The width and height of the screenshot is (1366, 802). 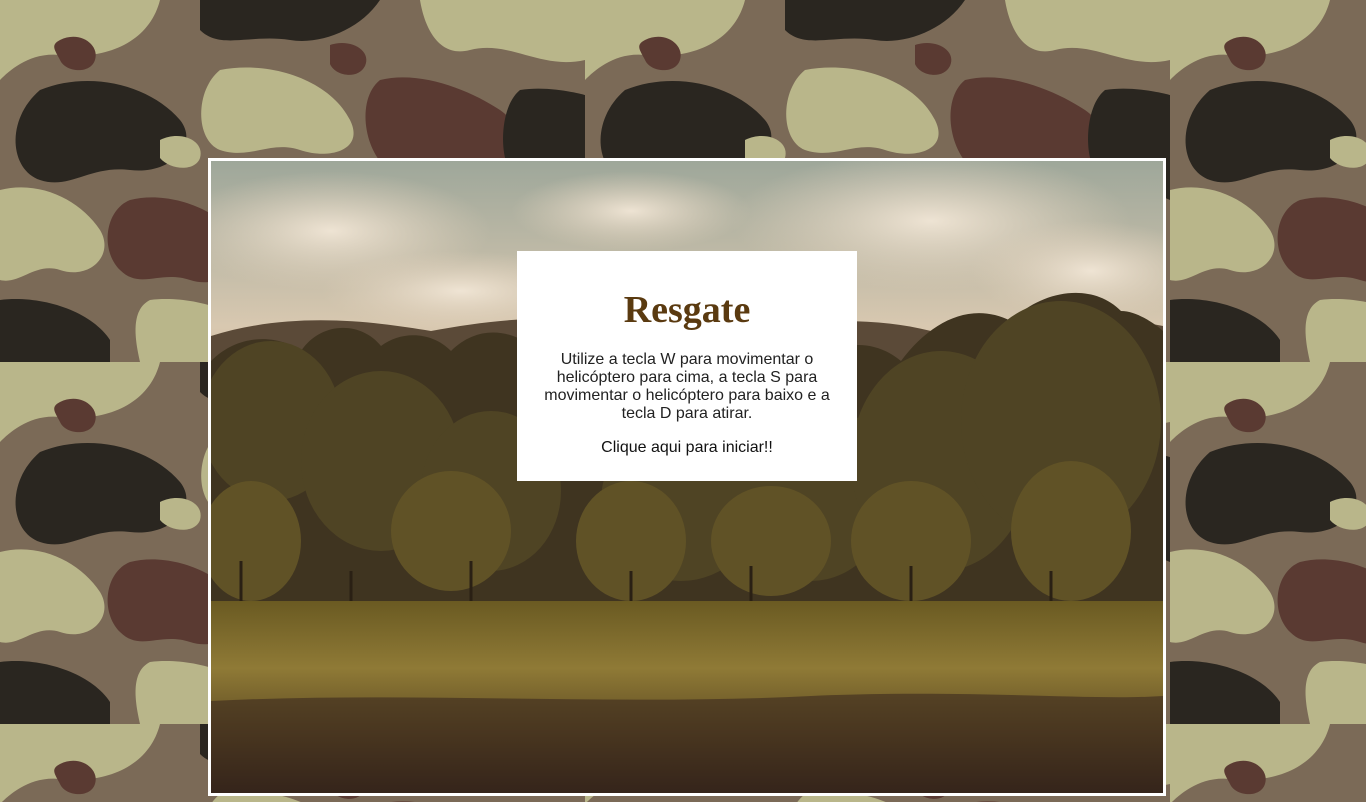 What do you see at coordinates (687, 310) in the screenshot?
I see `game-title: Resgate` at bounding box center [687, 310].